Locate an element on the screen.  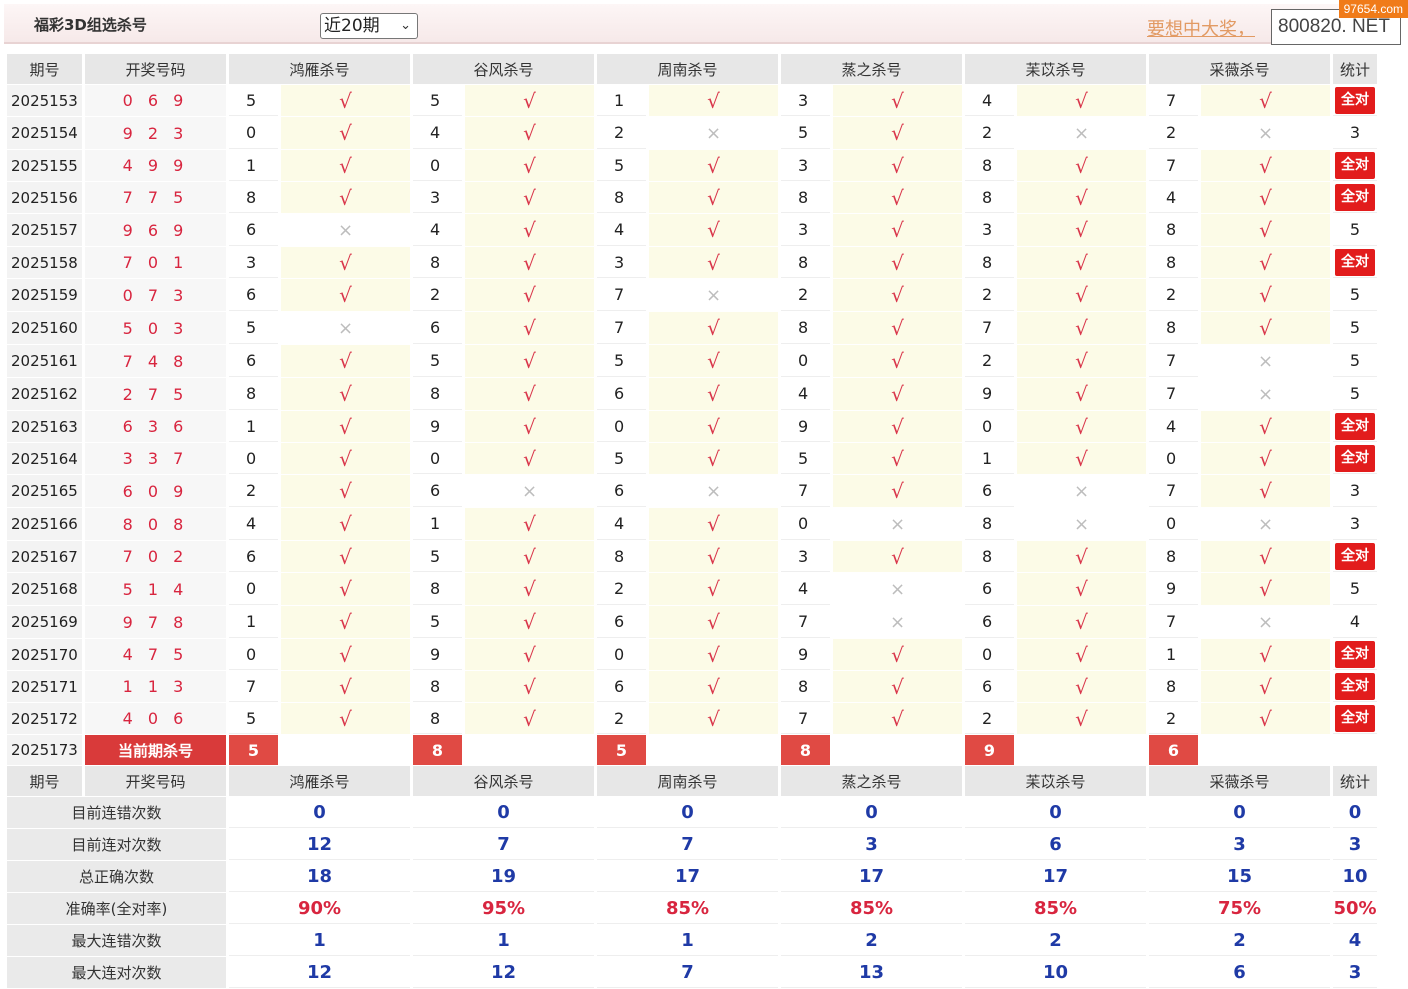
draw-number: 9 7 8 is located at coordinates (155, 622).